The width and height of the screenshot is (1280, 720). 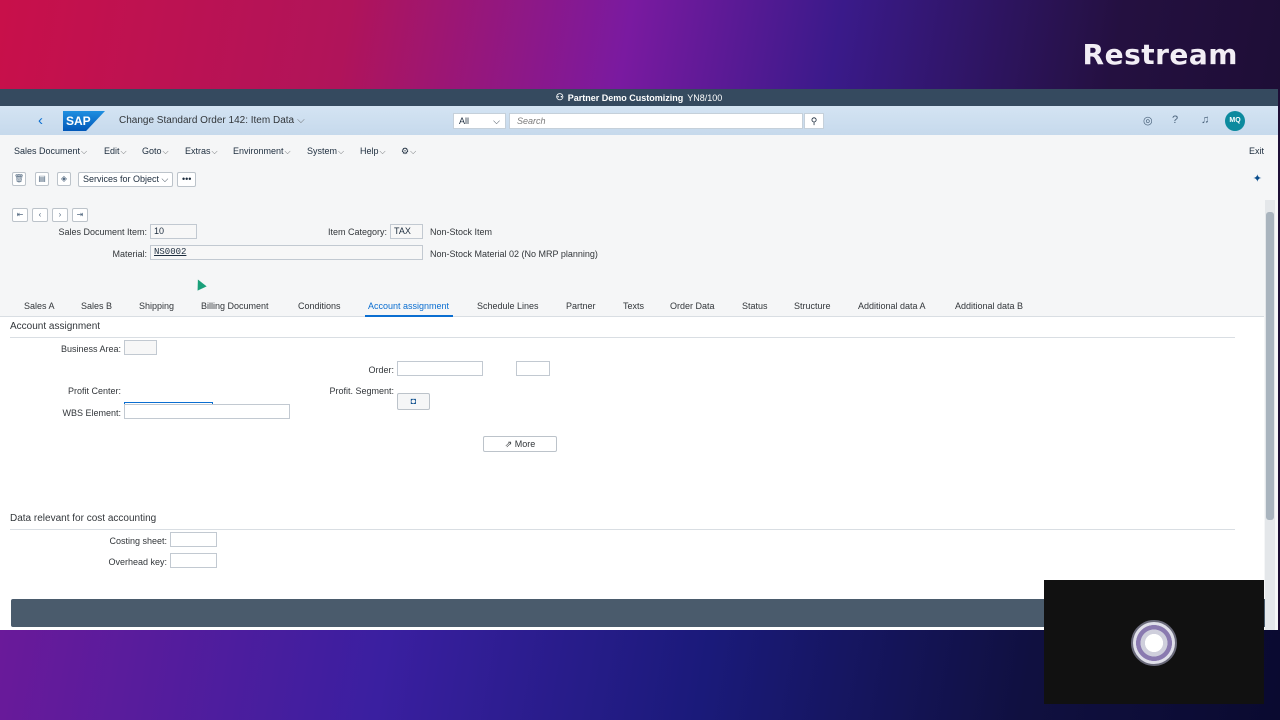 What do you see at coordinates (559, 97) in the screenshot?
I see `partner-icon: ⚇` at bounding box center [559, 97].